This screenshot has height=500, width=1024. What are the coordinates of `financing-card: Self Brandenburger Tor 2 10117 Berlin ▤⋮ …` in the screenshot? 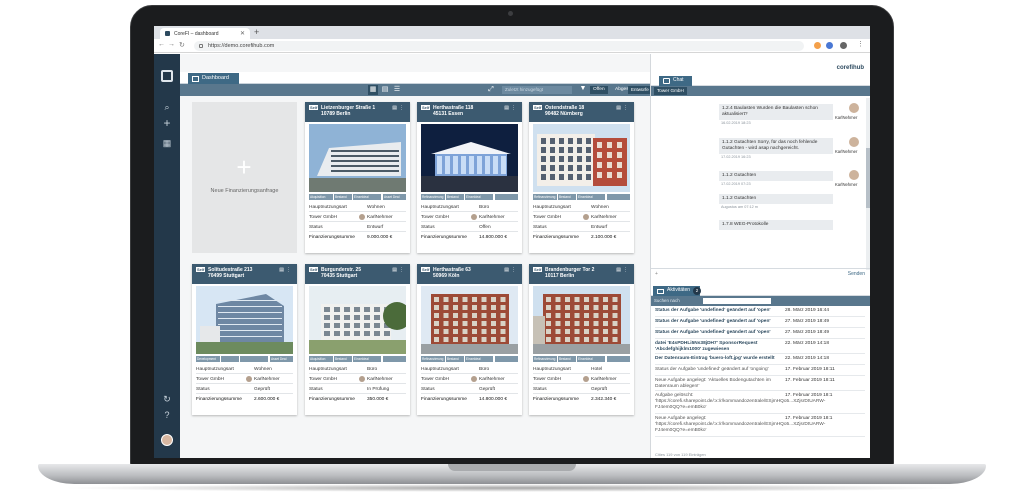 It's located at (581, 339).